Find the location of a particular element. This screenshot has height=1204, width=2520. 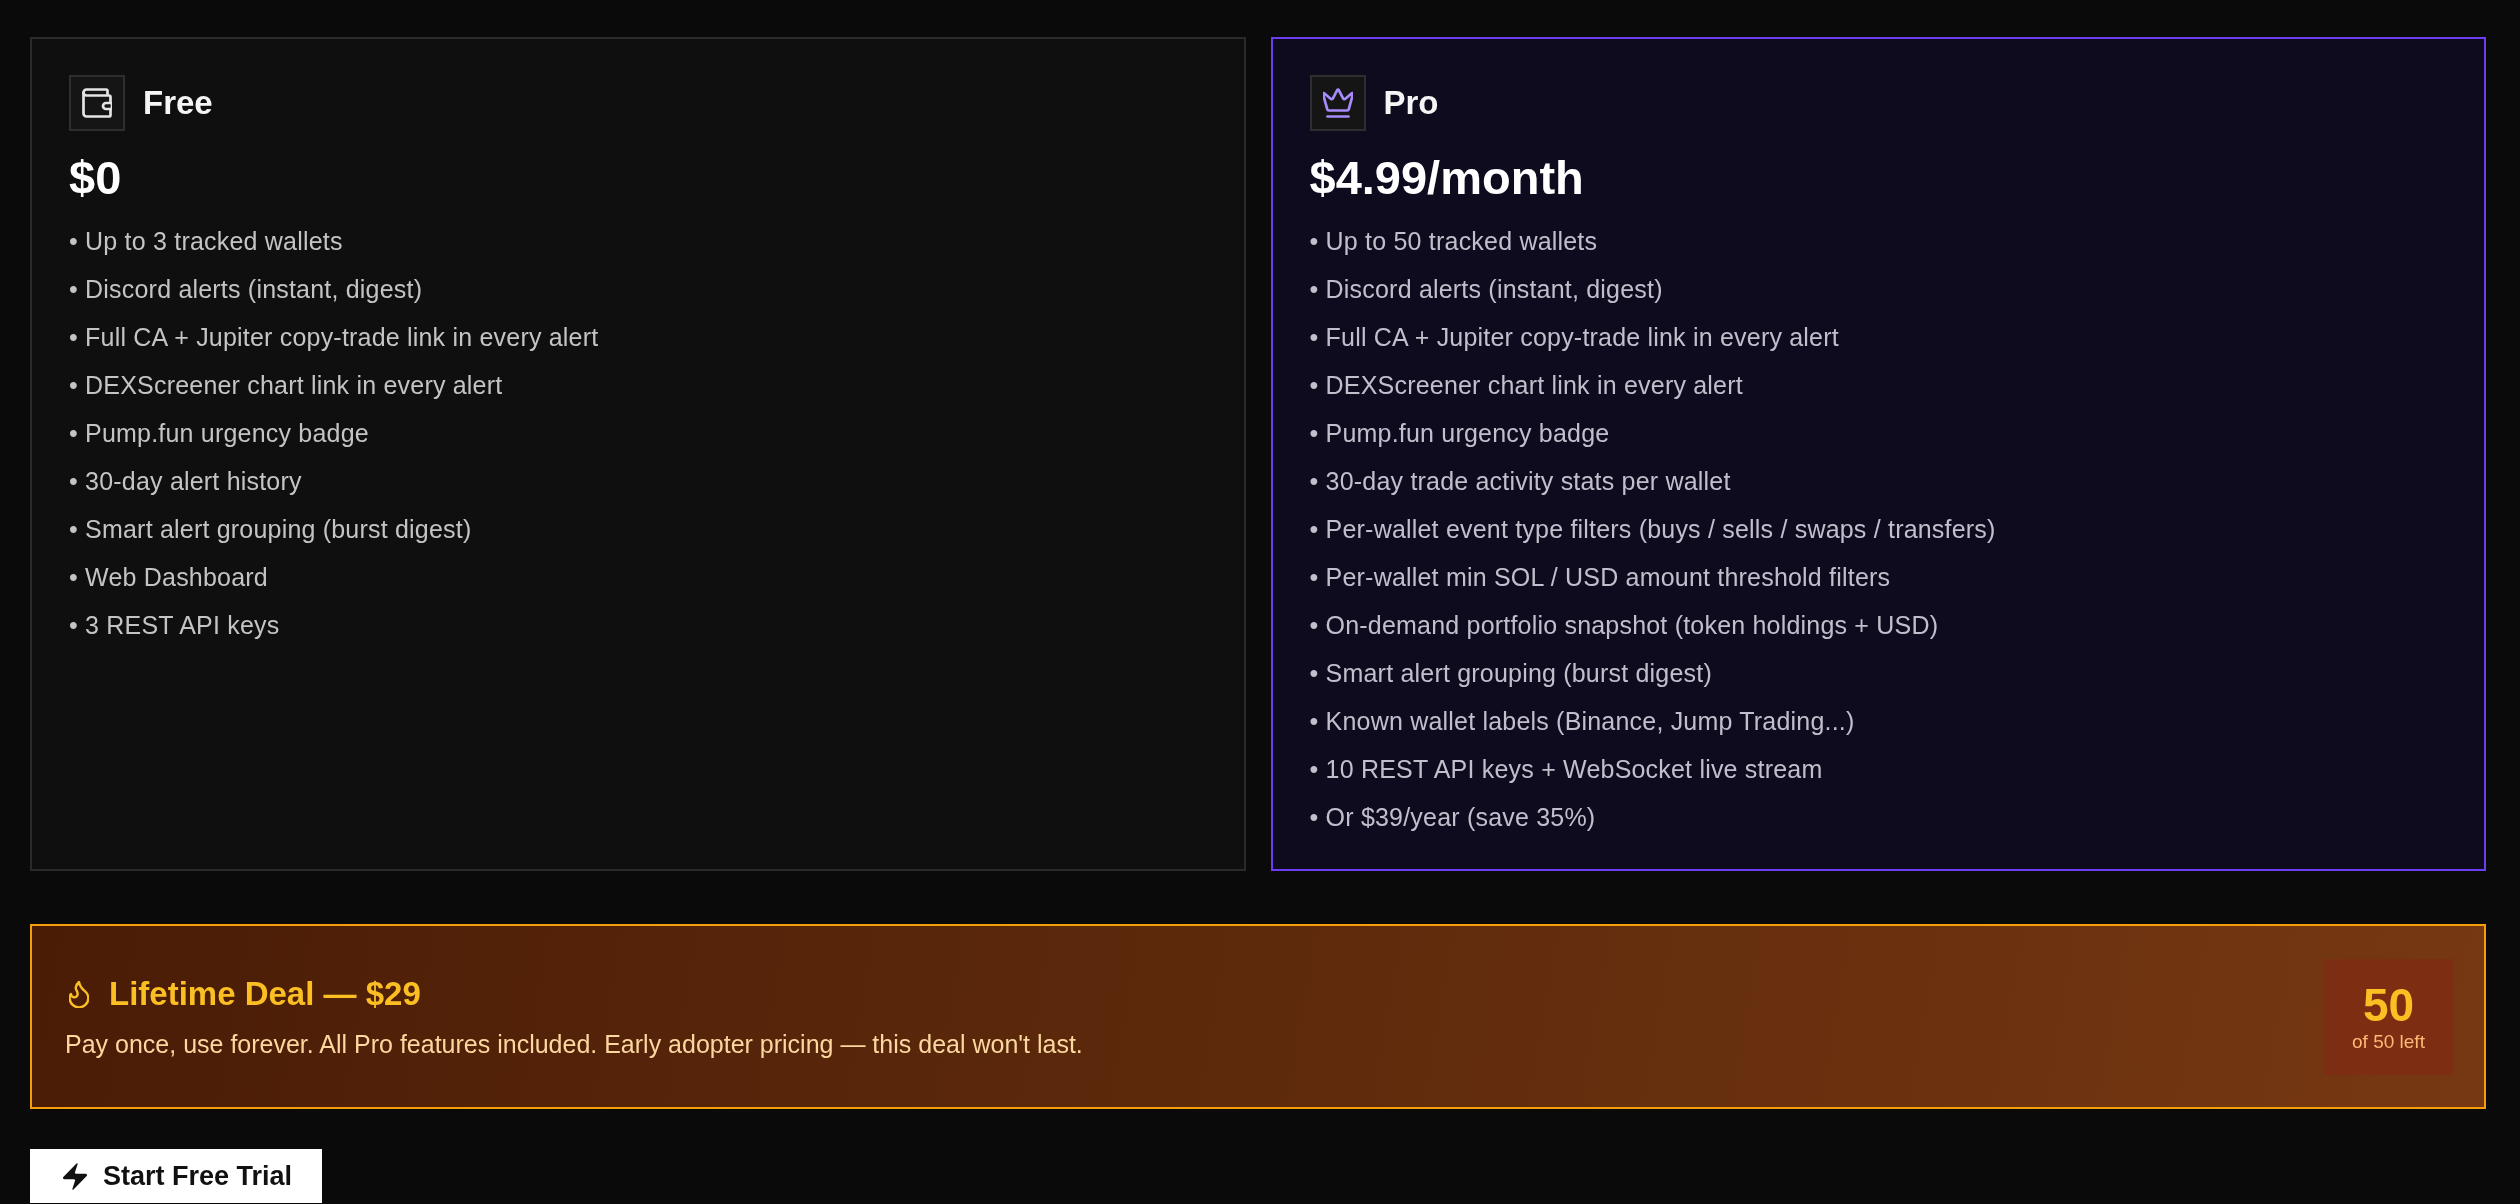

feature-item: • 30-day alert history is located at coordinates (185, 481).